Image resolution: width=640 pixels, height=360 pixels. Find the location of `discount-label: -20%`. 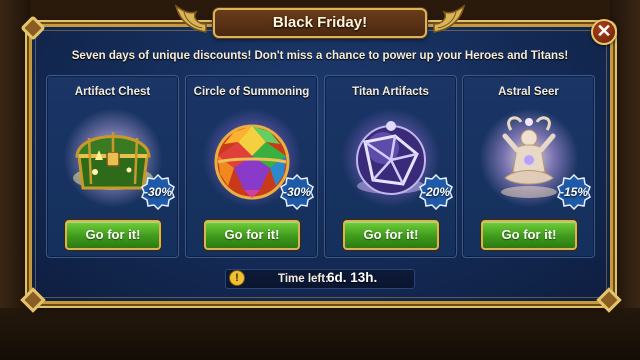

discount-label: -20% is located at coordinates (435, 192).